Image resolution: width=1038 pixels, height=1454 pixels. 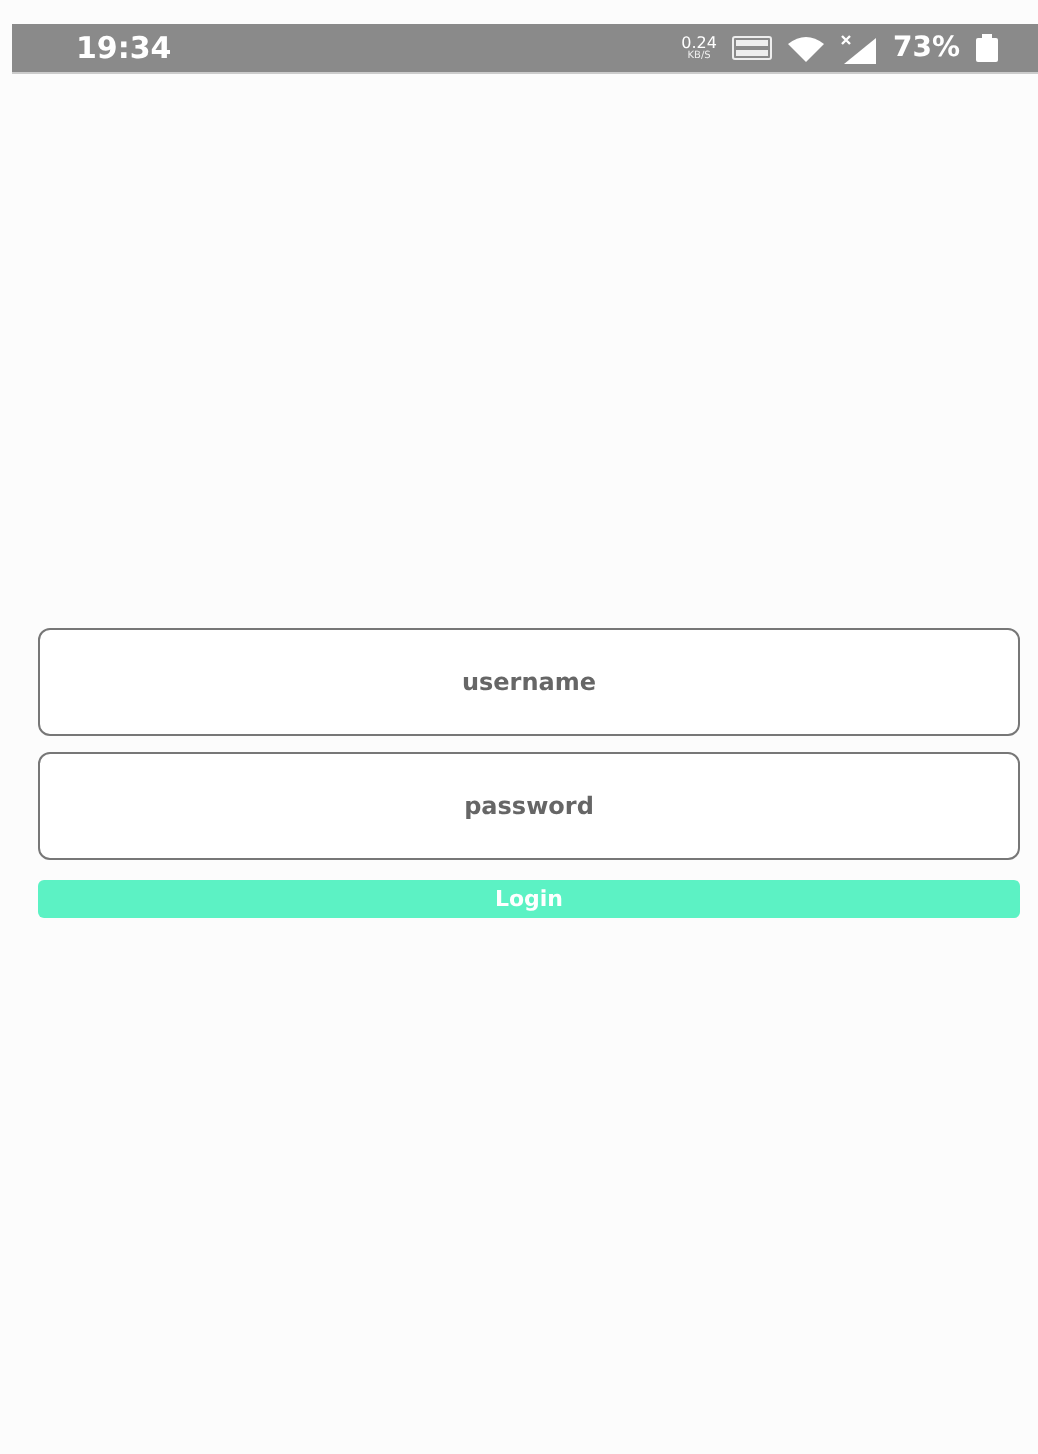 What do you see at coordinates (858, 48) in the screenshot?
I see `signal-icon` at bounding box center [858, 48].